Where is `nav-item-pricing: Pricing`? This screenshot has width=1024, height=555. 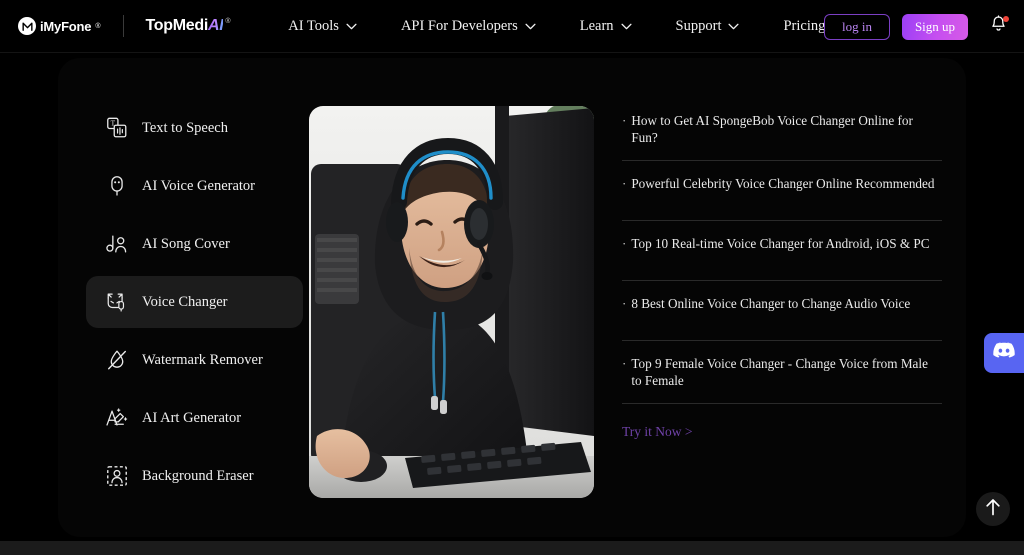 nav-item-pricing: Pricing is located at coordinates (804, 26).